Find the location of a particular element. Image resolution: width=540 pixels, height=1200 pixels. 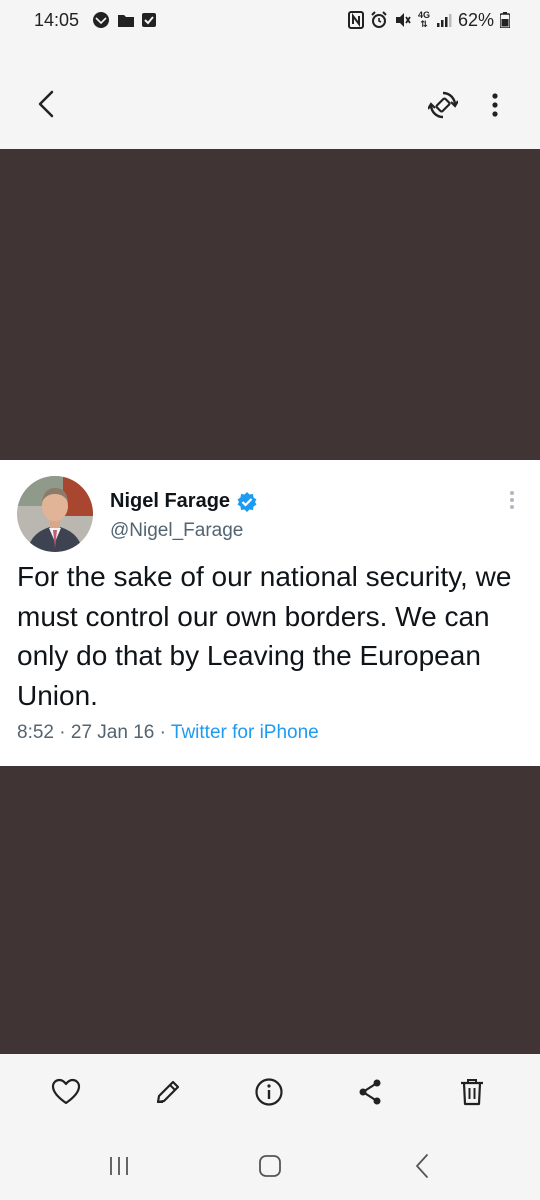

battery-percent: 62% is located at coordinates (475, 19).